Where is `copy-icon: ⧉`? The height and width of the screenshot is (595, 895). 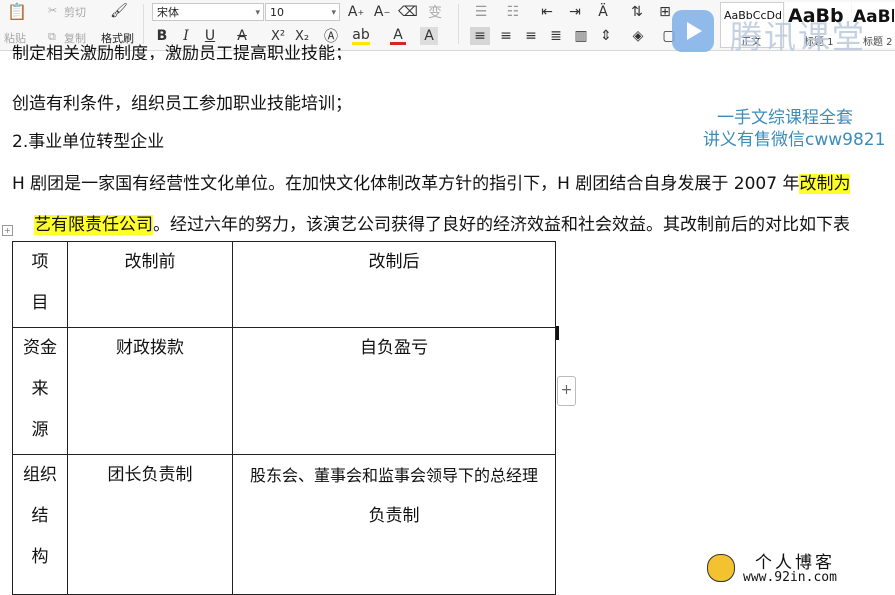
copy-icon: ⧉ is located at coordinates (52, 37).